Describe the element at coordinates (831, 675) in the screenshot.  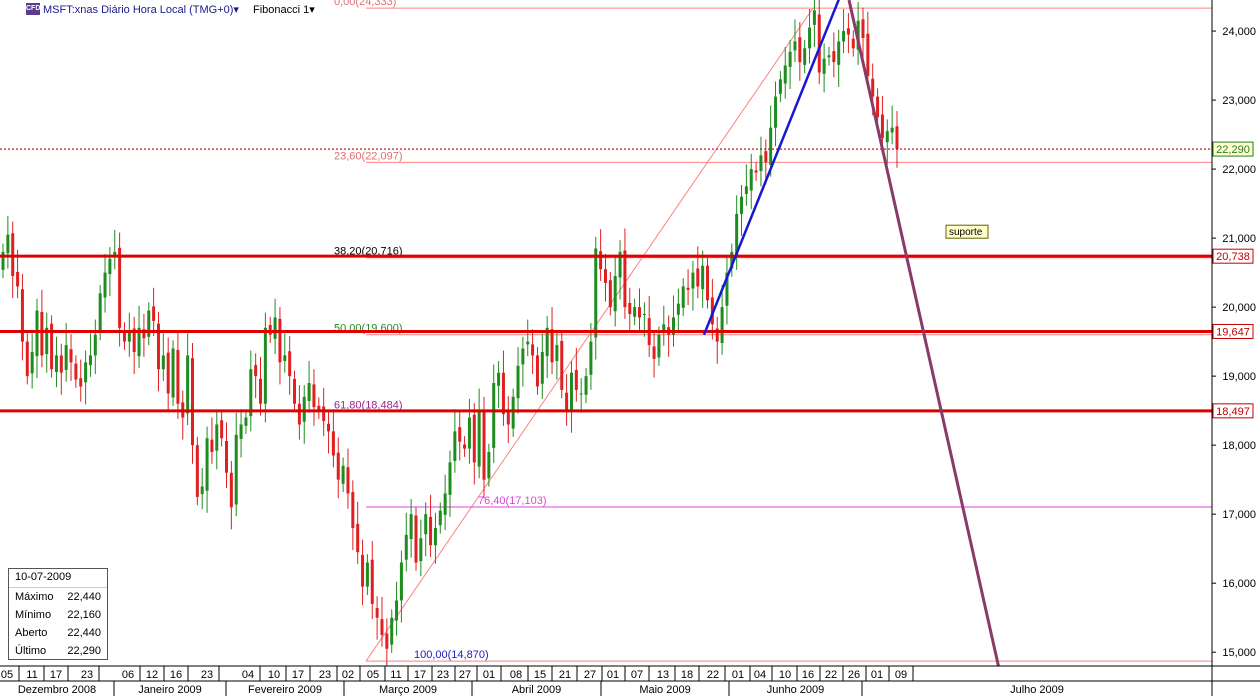
I see `x-day-label: 22` at that location.